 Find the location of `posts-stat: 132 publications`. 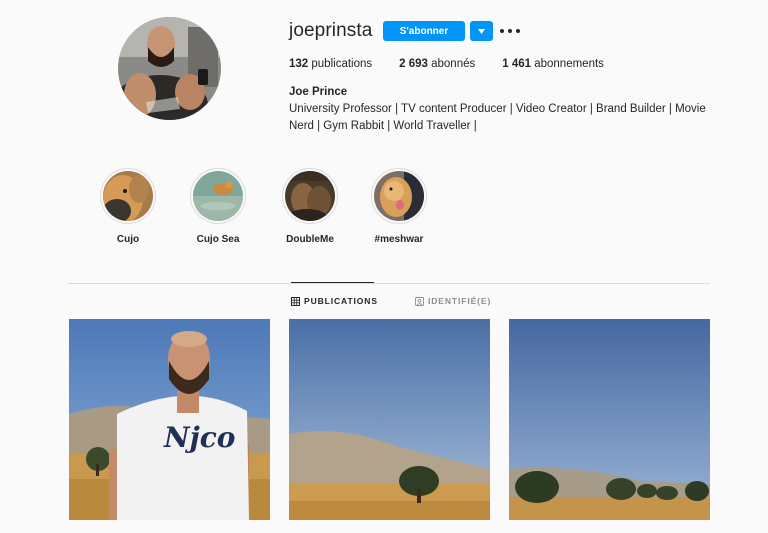

posts-stat: 132 publications is located at coordinates (330, 64).